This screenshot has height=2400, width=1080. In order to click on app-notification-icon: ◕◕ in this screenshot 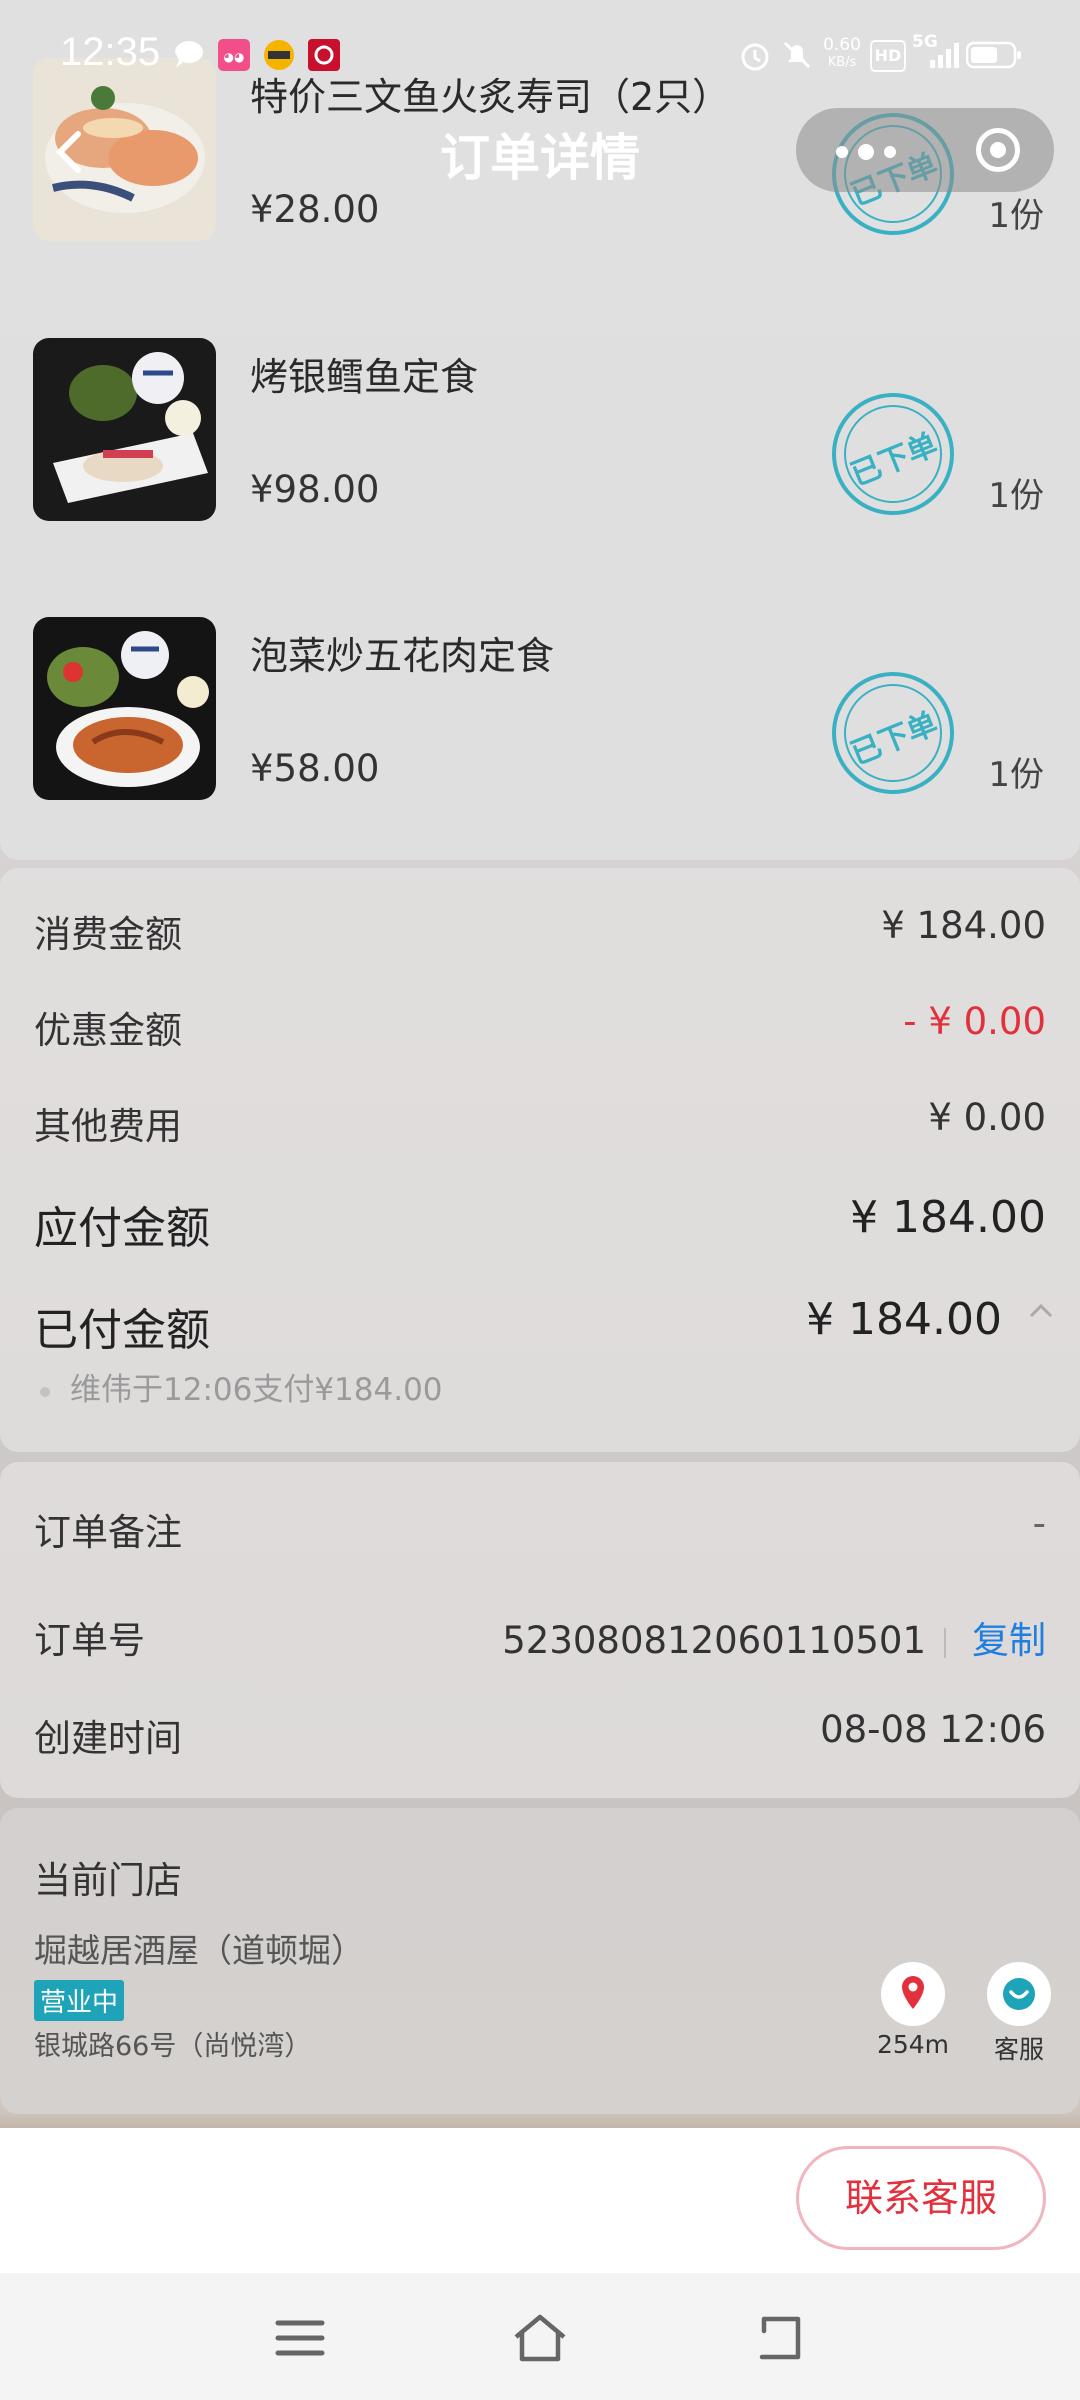, I will do `click(234, 55)`.